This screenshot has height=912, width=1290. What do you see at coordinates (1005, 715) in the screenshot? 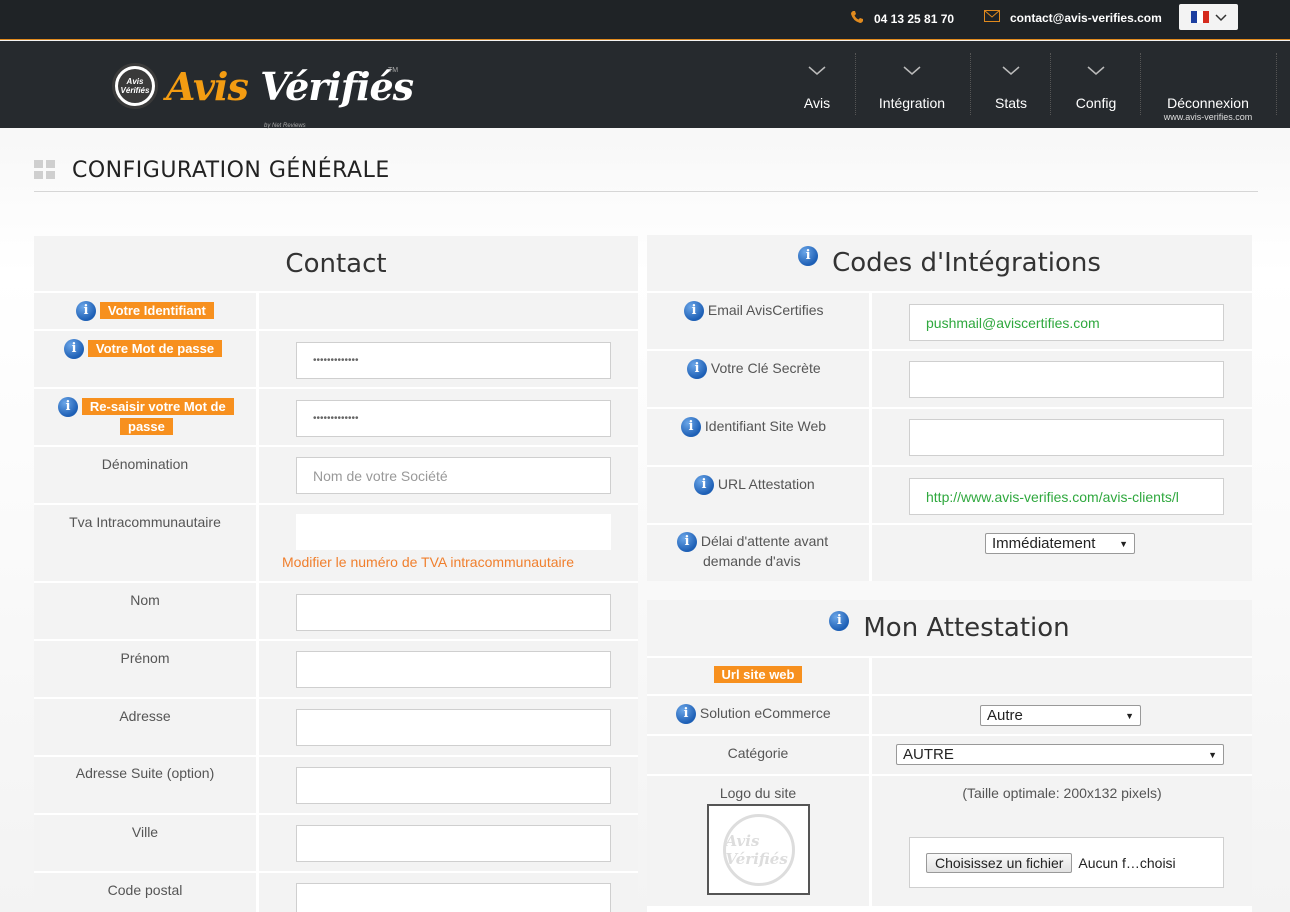
I see `ecommerce-selected-value: Autre` at bounding box center [1005, 715].